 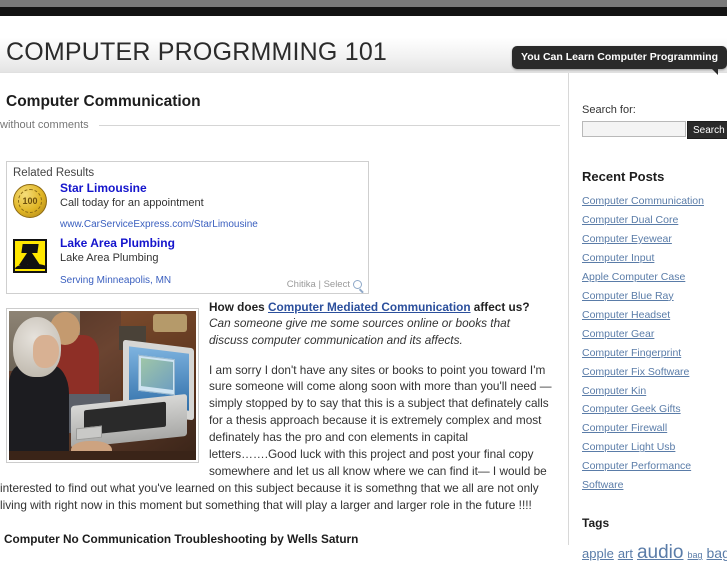 I want to click on sidebar-recent-post-link: Computer Headset, so click(x=626, y=315).